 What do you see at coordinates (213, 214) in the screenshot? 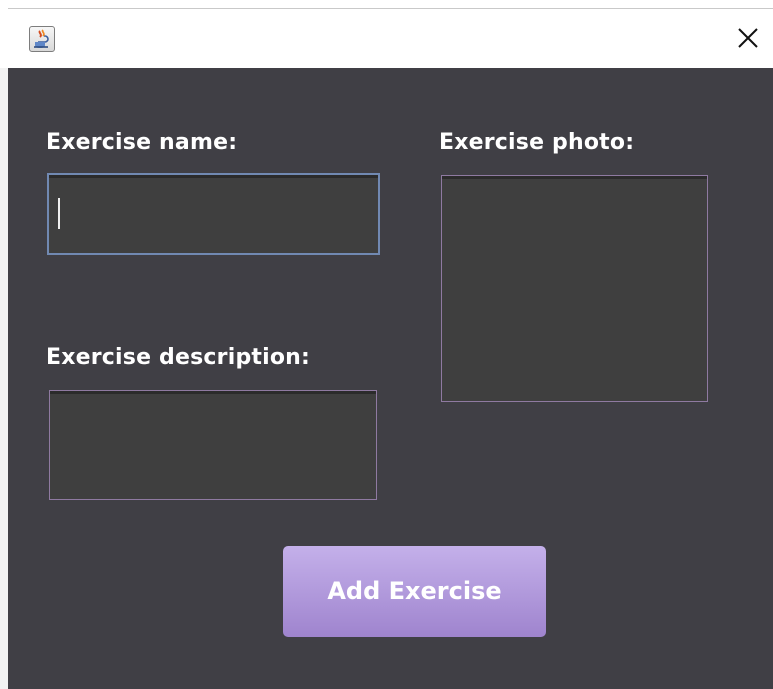
I see `exercise-name-input` at bounding box center [213, 214].